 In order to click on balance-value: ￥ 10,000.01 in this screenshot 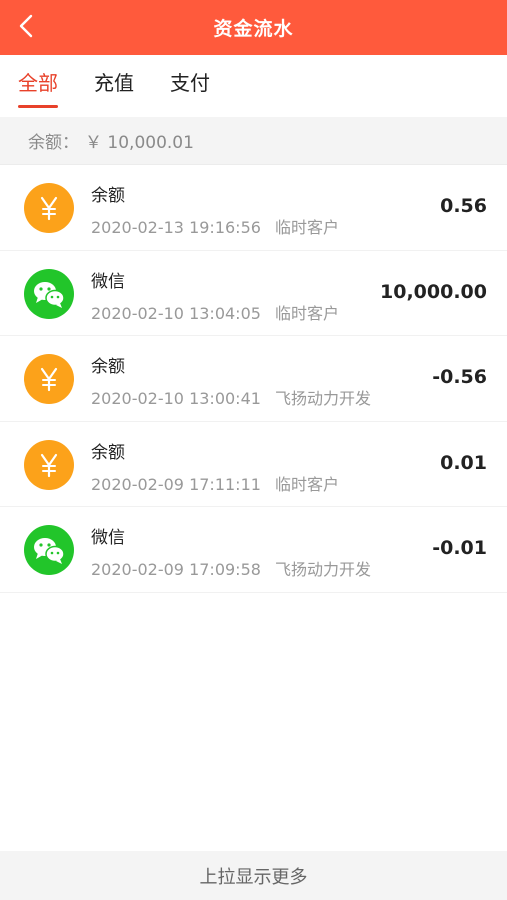, I will do `click(139, 143)`.